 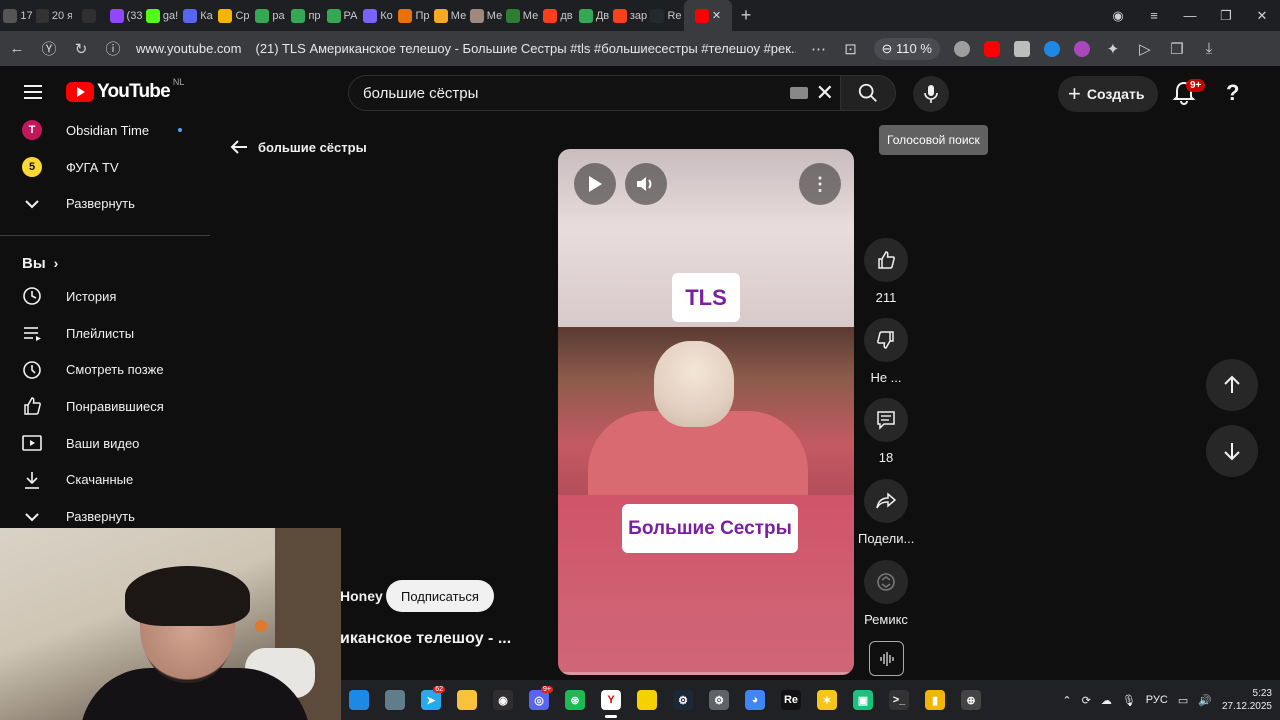 I want to click on browser-tab: ga!, so click(x=162, y=15).